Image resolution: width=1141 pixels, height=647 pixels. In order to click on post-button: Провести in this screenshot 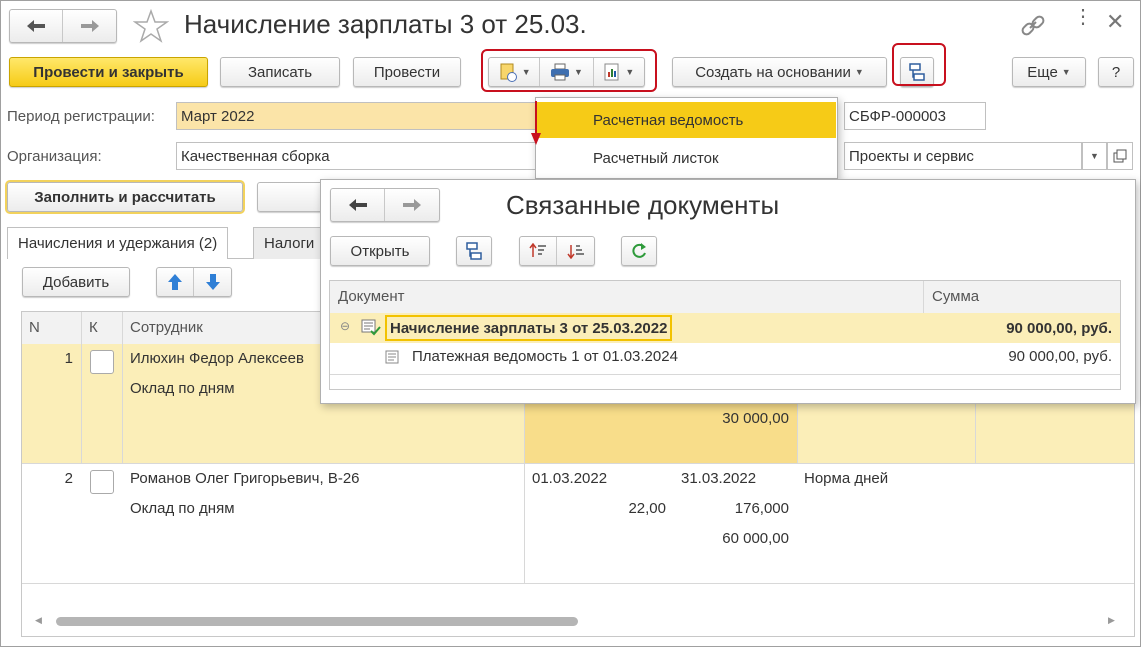, I will do `click(407, 72)`.